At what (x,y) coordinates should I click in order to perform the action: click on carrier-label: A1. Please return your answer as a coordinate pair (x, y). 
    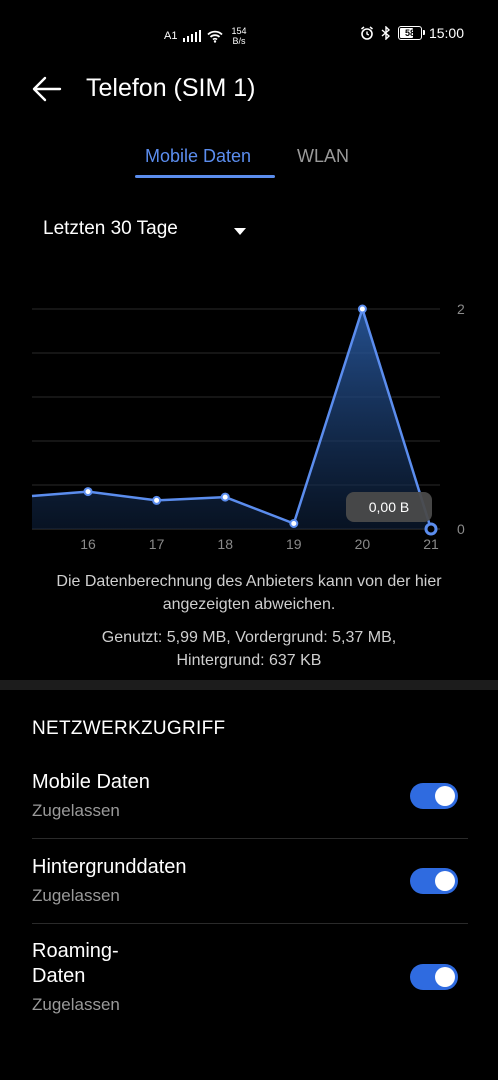
    Looking at the image, I should click on (171, 36).